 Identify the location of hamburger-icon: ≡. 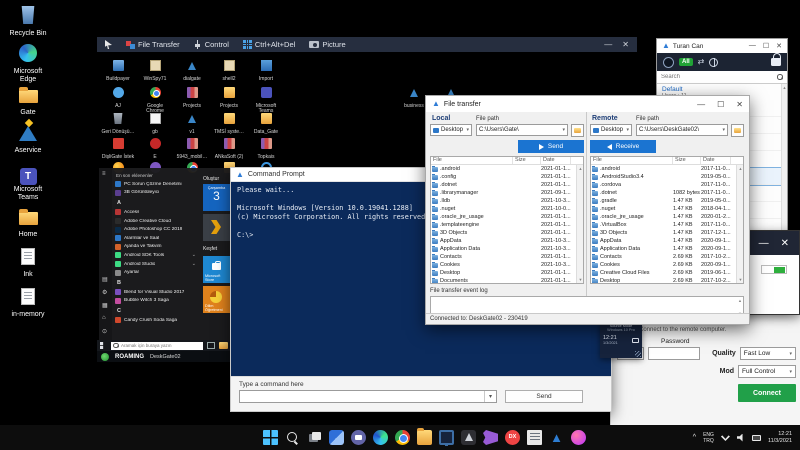
(104, 174).